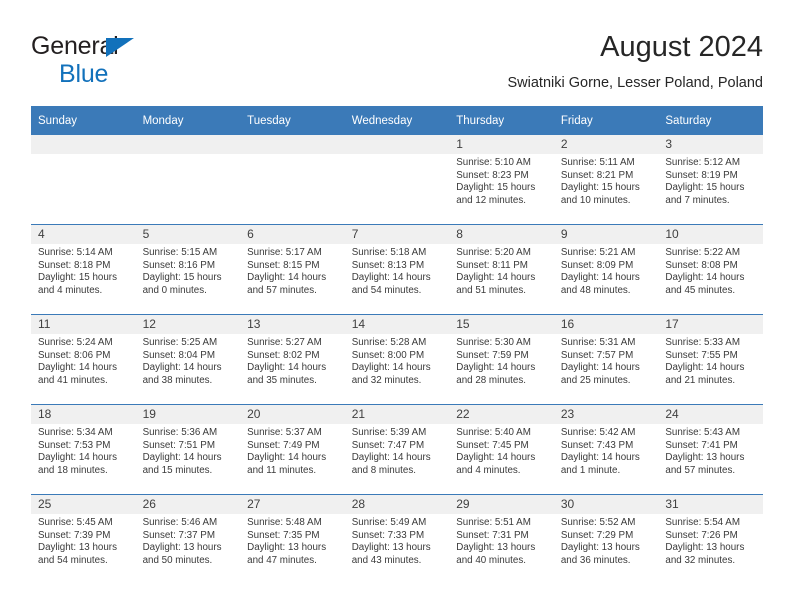  What do you see at coordinates (282, 470) in the screenshot?
I see `daylight-duration-line2: and 11 minutes.` at bounding box center [282, 470].